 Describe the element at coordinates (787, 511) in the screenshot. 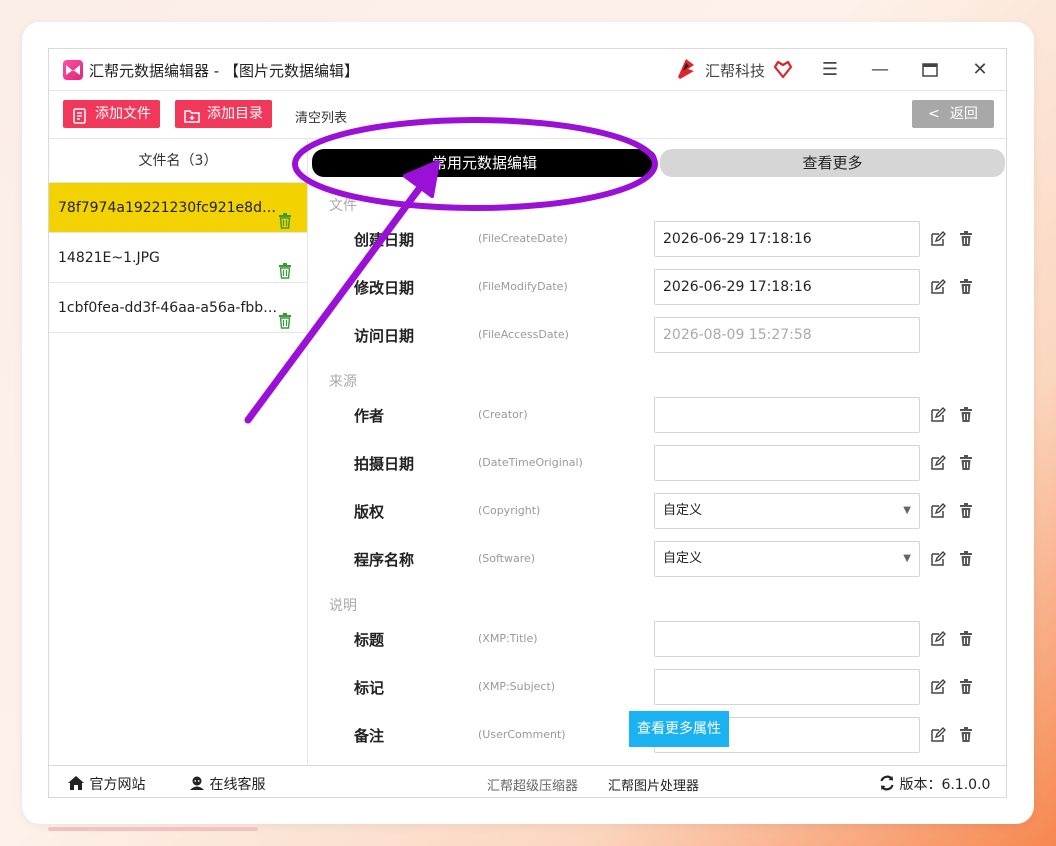

I see `copyright-select: 自定义 ▼` at that location.